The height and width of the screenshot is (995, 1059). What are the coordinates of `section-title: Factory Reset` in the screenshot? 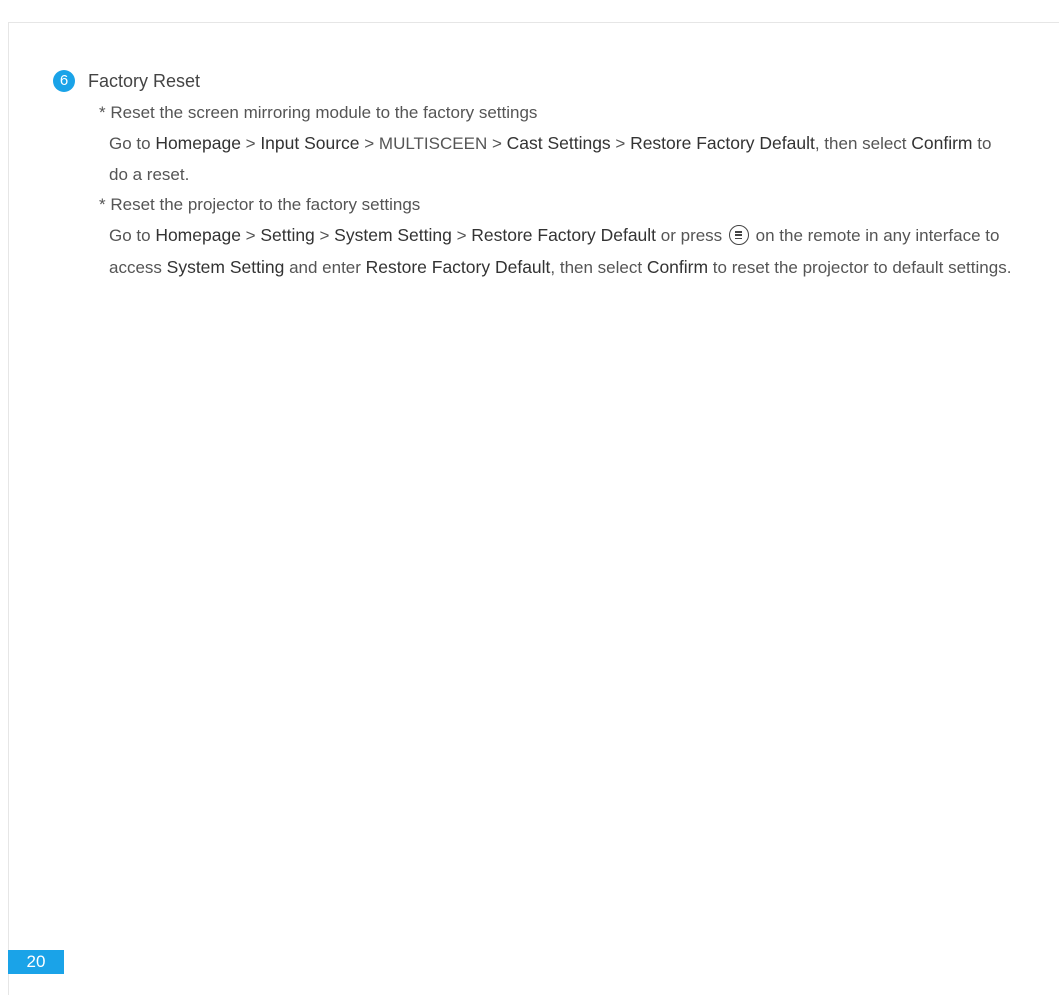 It's located at (144, 80).